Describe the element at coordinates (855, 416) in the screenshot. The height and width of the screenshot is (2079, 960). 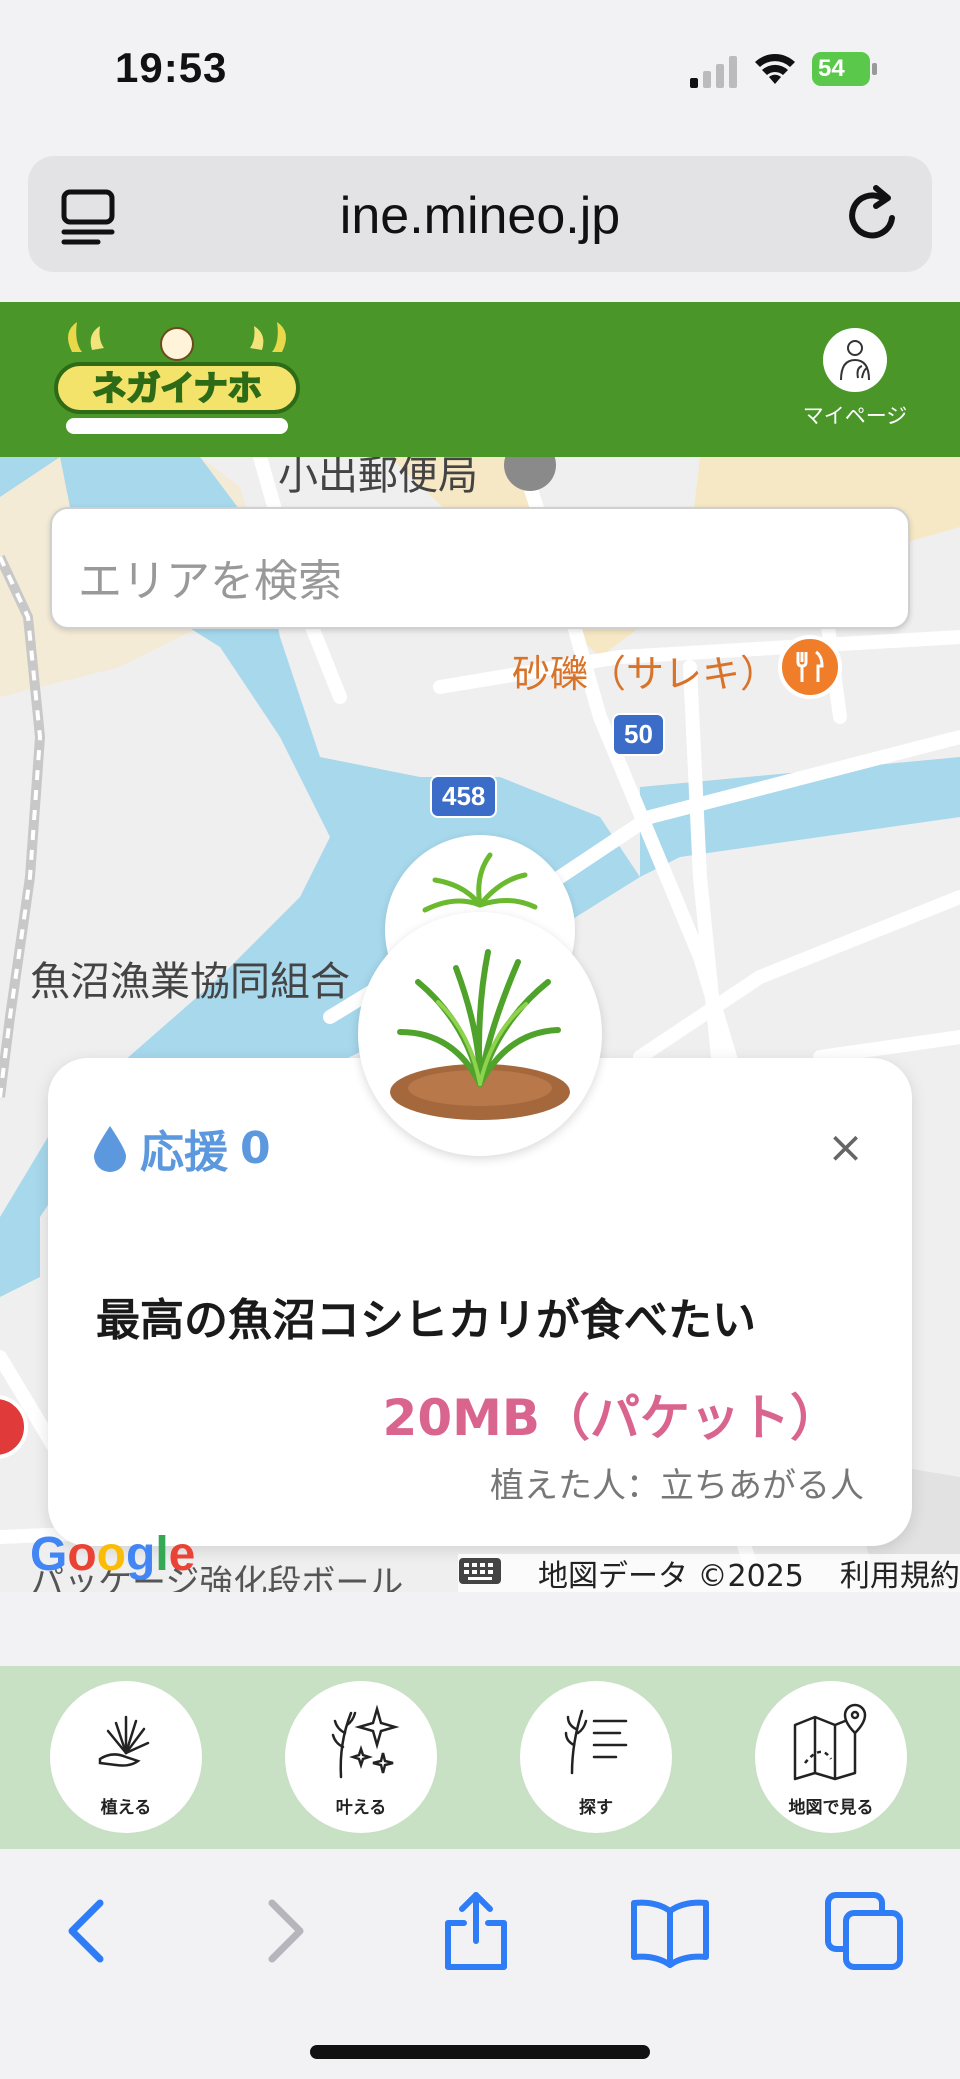
I see `mypage-label: マイページ` at that location.